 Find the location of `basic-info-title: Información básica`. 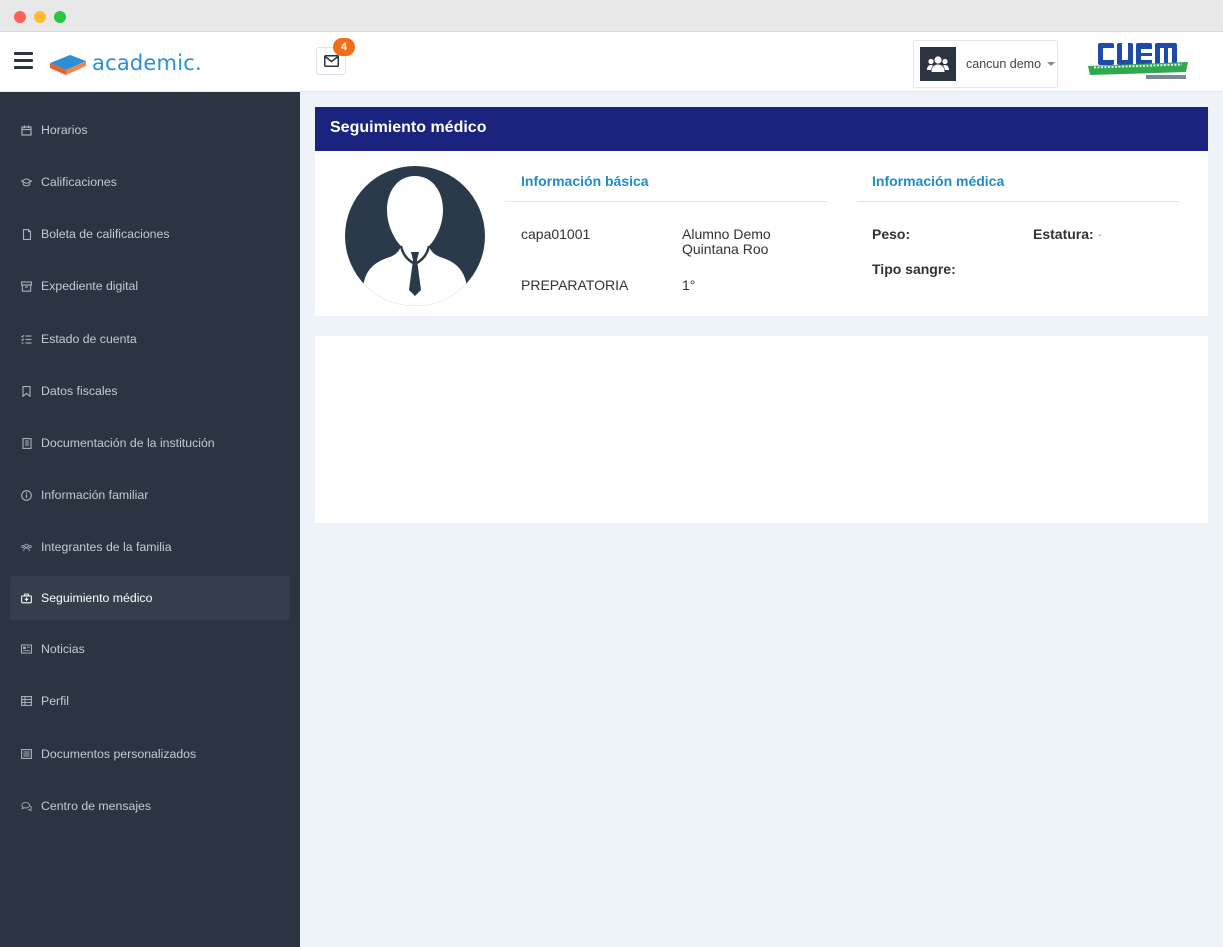

basic-info-title: Información básica is located at coordinates (585, 181).